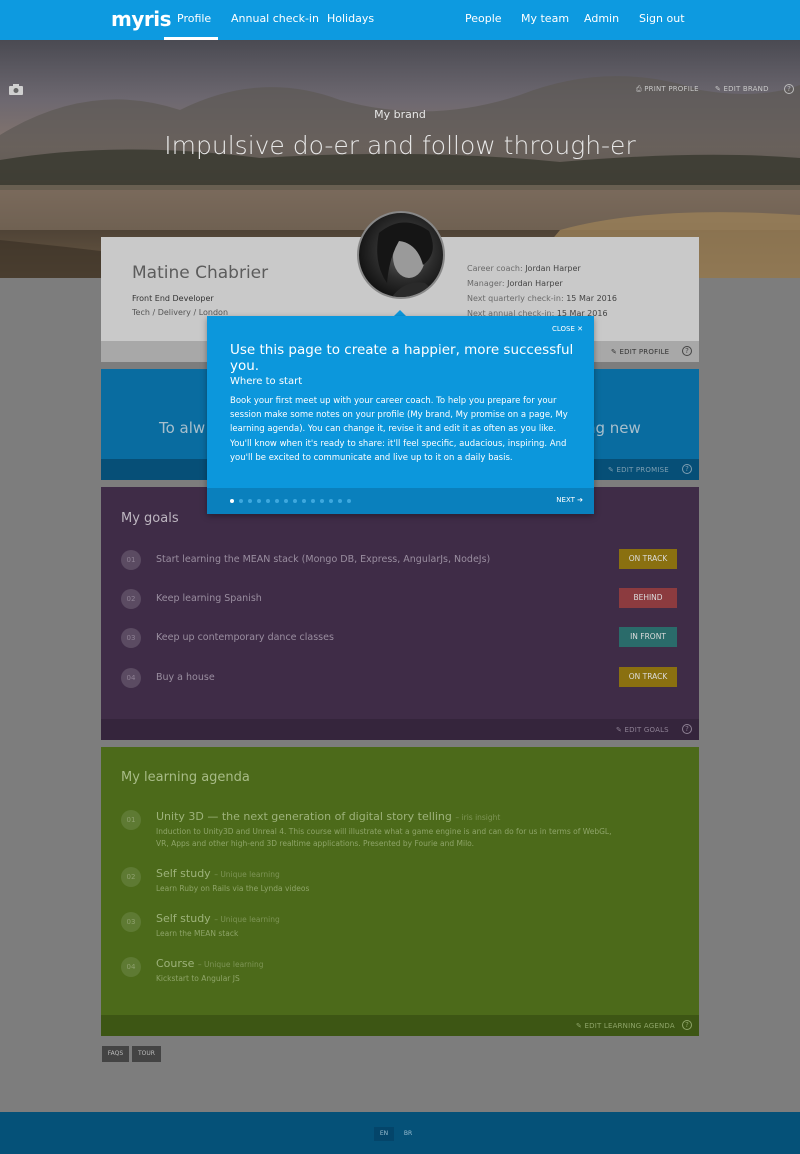 The image size is (800, 1154). What do you see at coordinates (640, 89) in the screenshot?
I see `printer-icon: ⎙` at bounding box center [640, 89].